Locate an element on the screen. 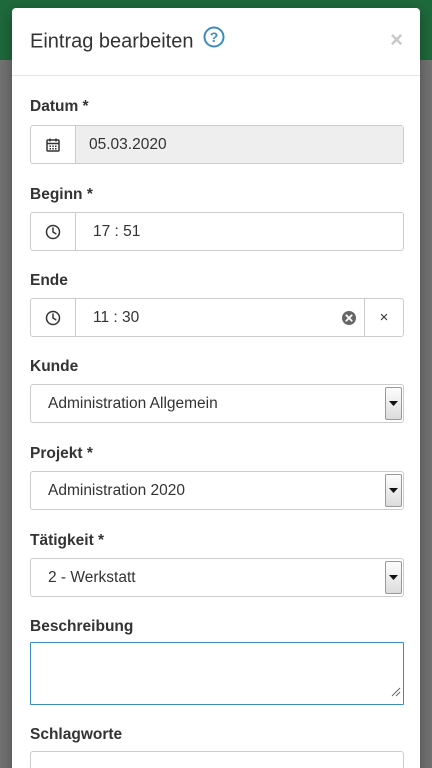  clear-circle-icon is located at coordinates (349, 317).